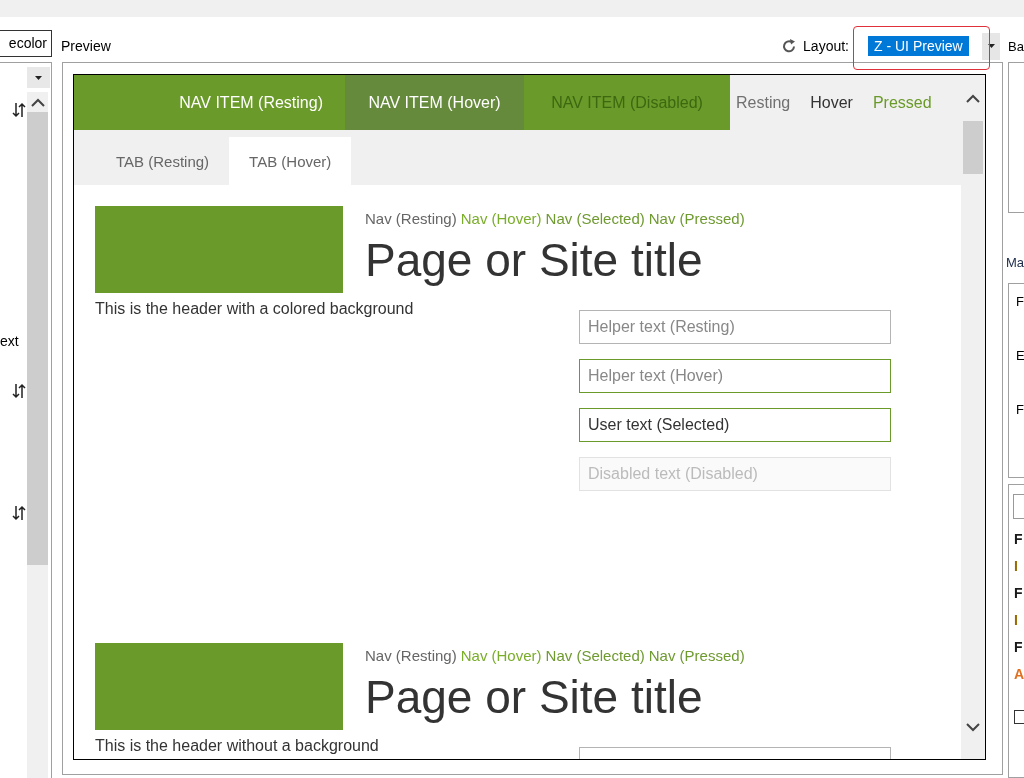 The height and width of the screenshot is (778, 1024). I want to click on tab: TAB (Resting), so click(163, 161).